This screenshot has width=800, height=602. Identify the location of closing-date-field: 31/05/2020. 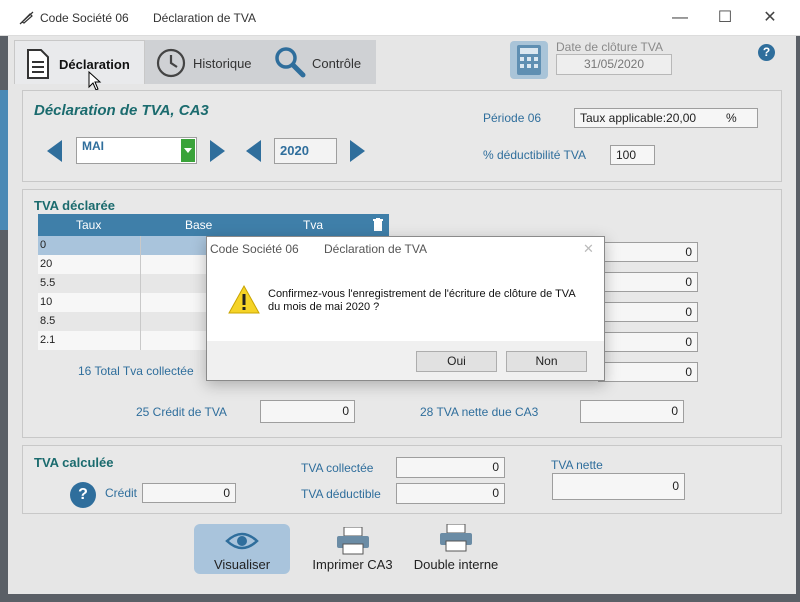
(614, 64).